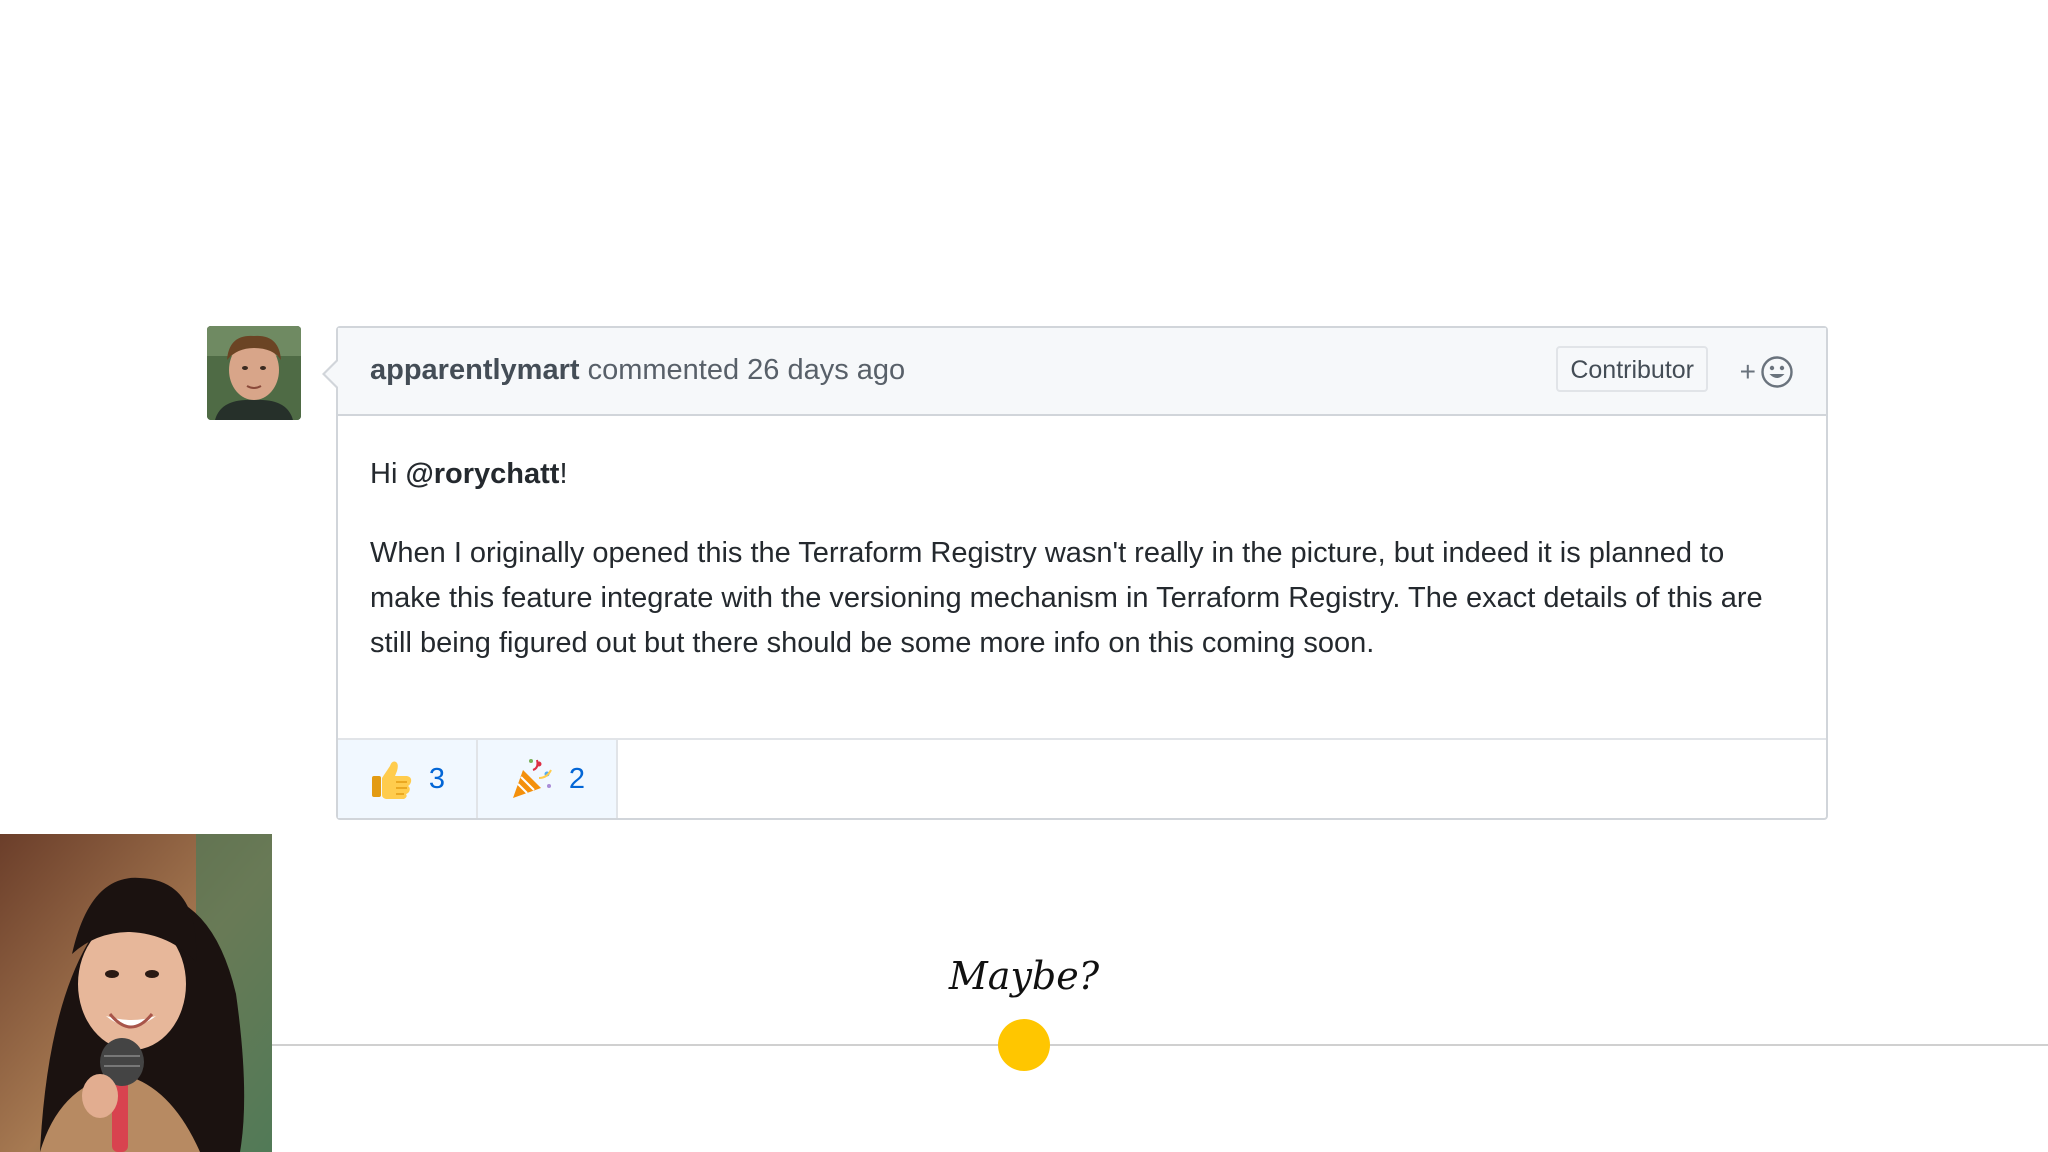 This screenshot has height=1152, width=2048. I want to click on reaction-hooray-button: 2, so click(548, 779).